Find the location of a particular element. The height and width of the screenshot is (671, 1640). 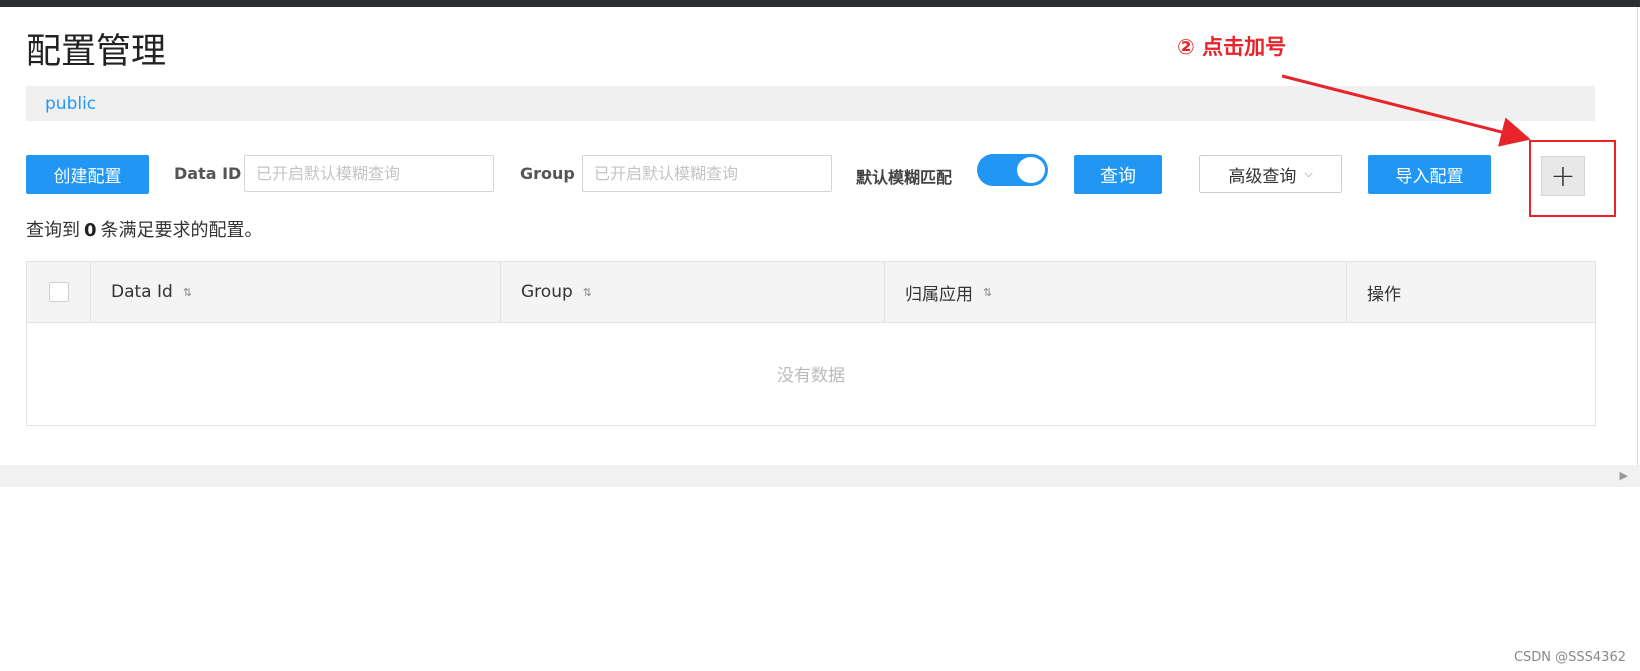

result-prefix: 查询到 is located at coordinates (53, 230).